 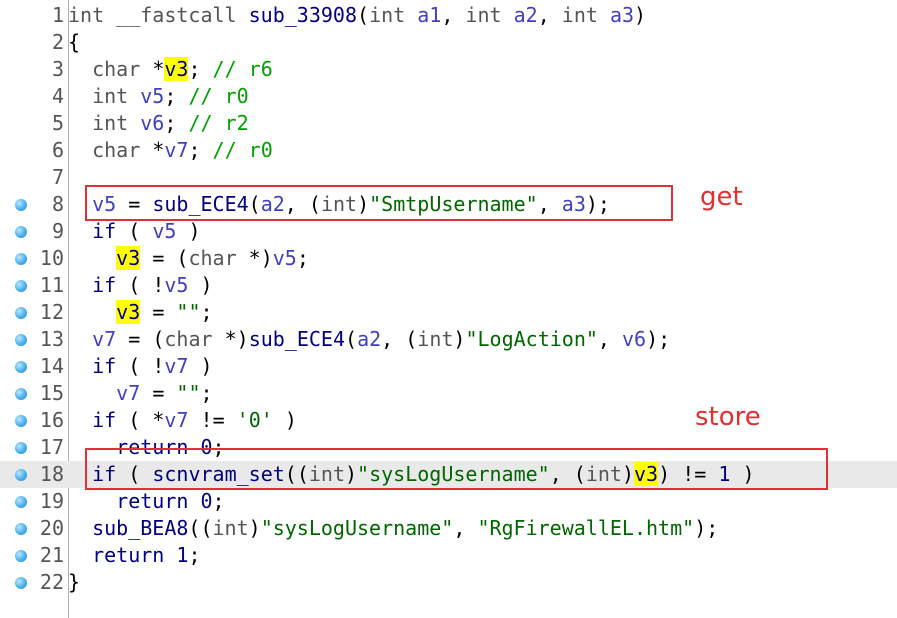 What do you see at coordinates (146, 555) in the screenshot?
I see `code-text: return 1;` at bounding box center [146, 555].